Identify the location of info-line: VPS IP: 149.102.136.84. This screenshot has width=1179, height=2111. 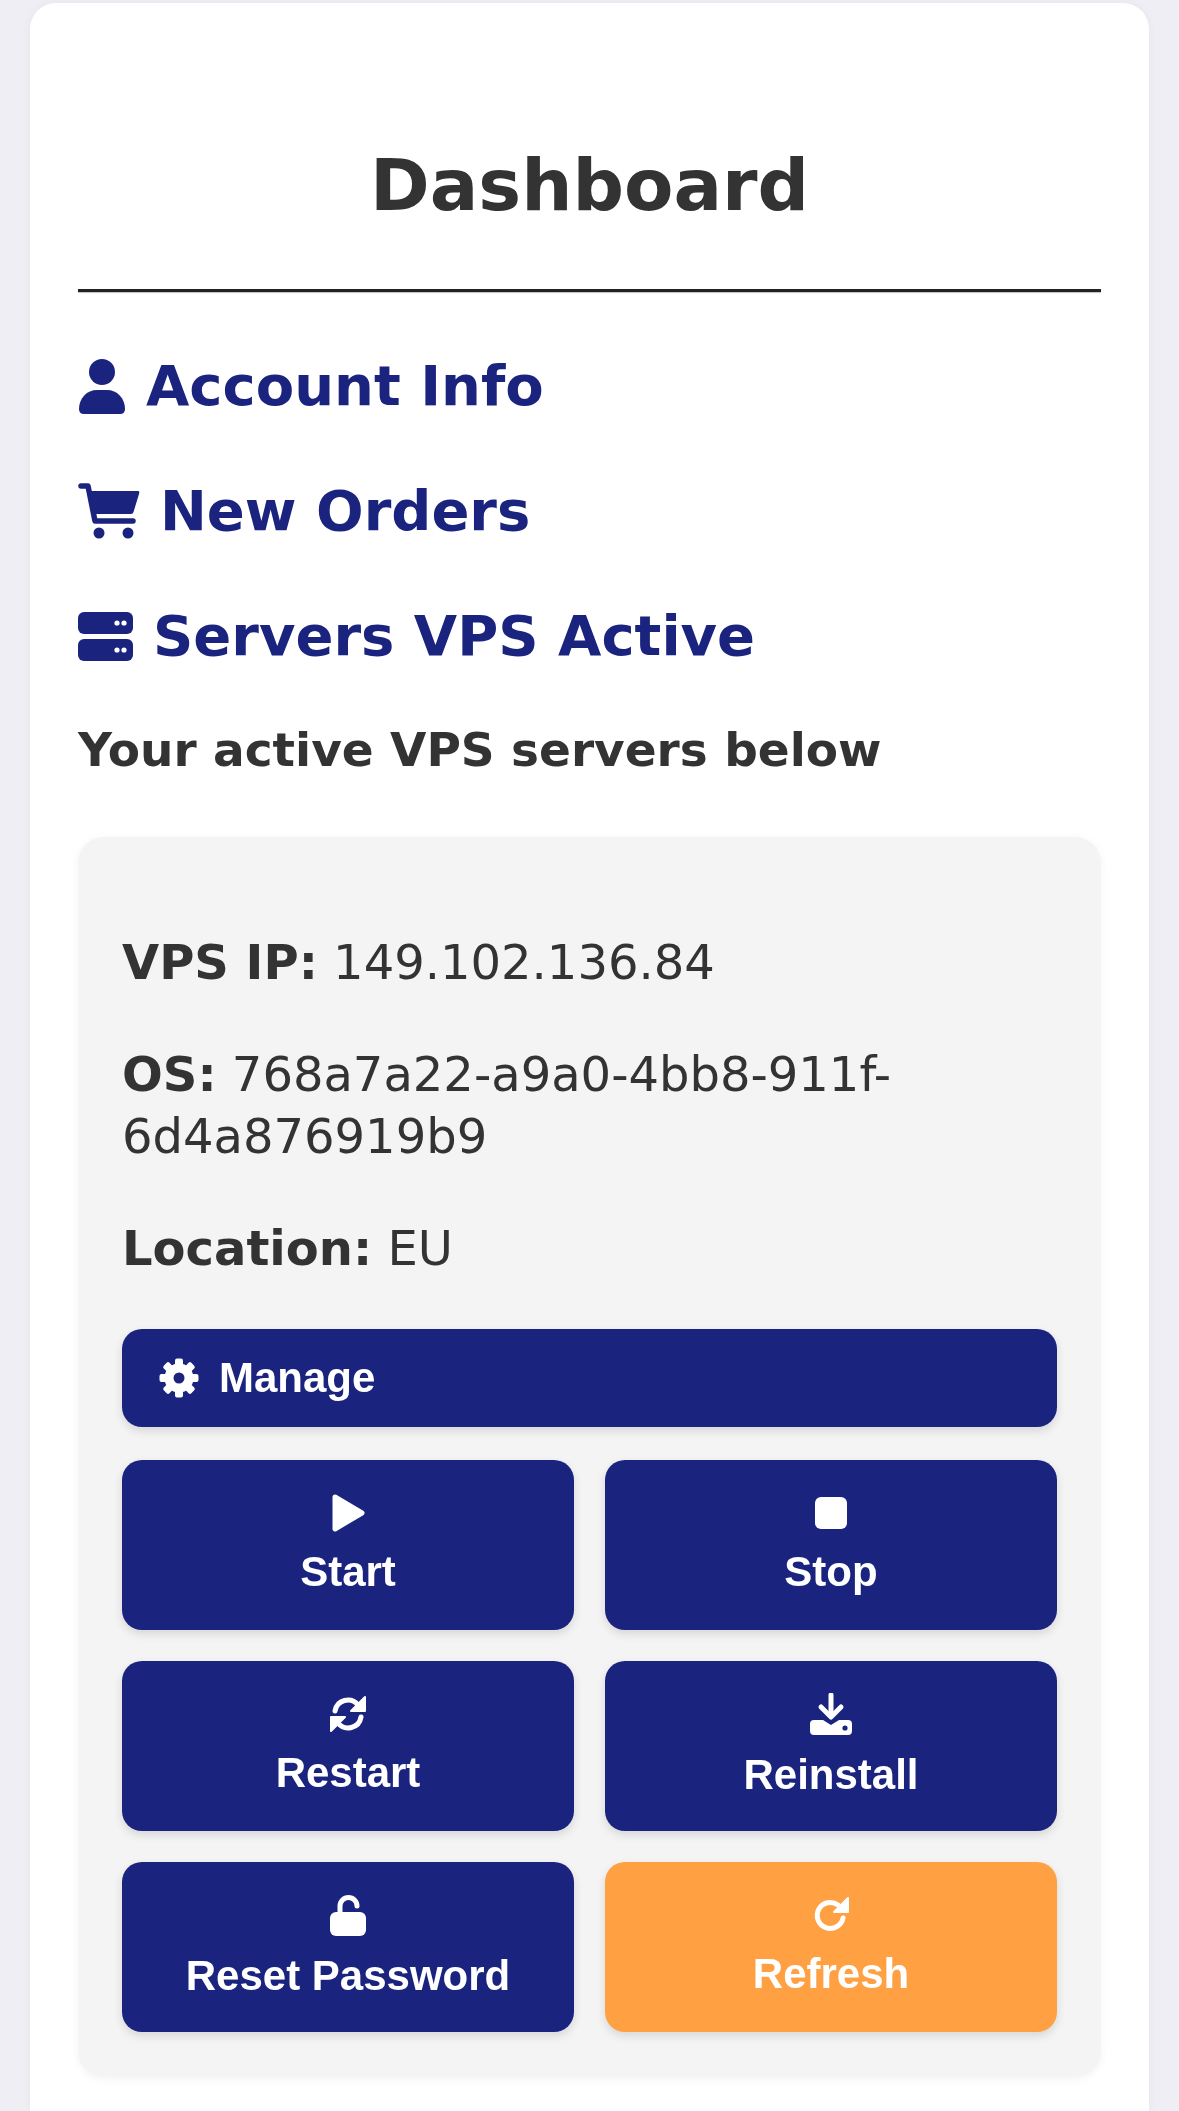
(419, 962).